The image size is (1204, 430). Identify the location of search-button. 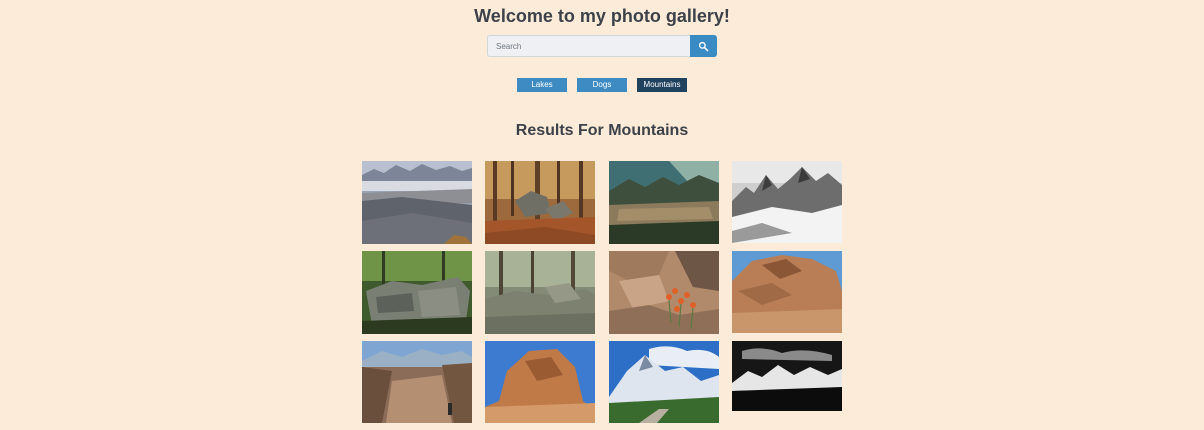
(703, 46).